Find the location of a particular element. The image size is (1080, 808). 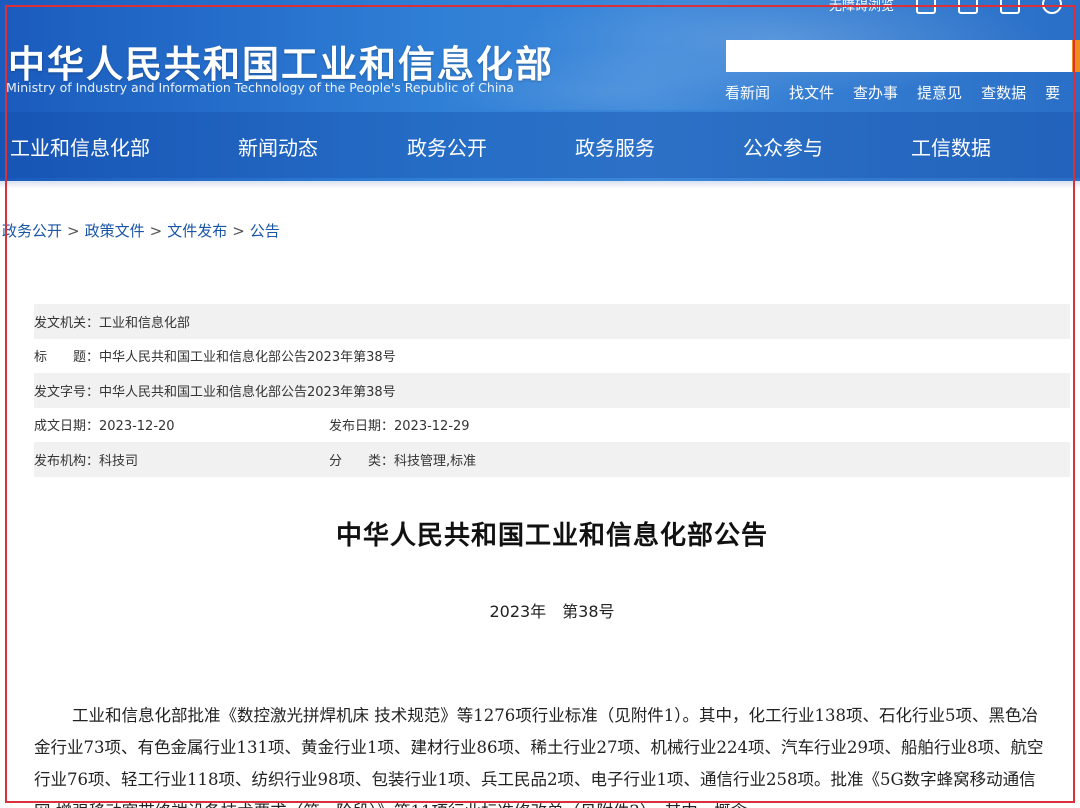

main-nav: 工业和信息化部 新闻动态 政务公开 政务服务 公众参与 工信数据 is located at coordinates (540, 145).